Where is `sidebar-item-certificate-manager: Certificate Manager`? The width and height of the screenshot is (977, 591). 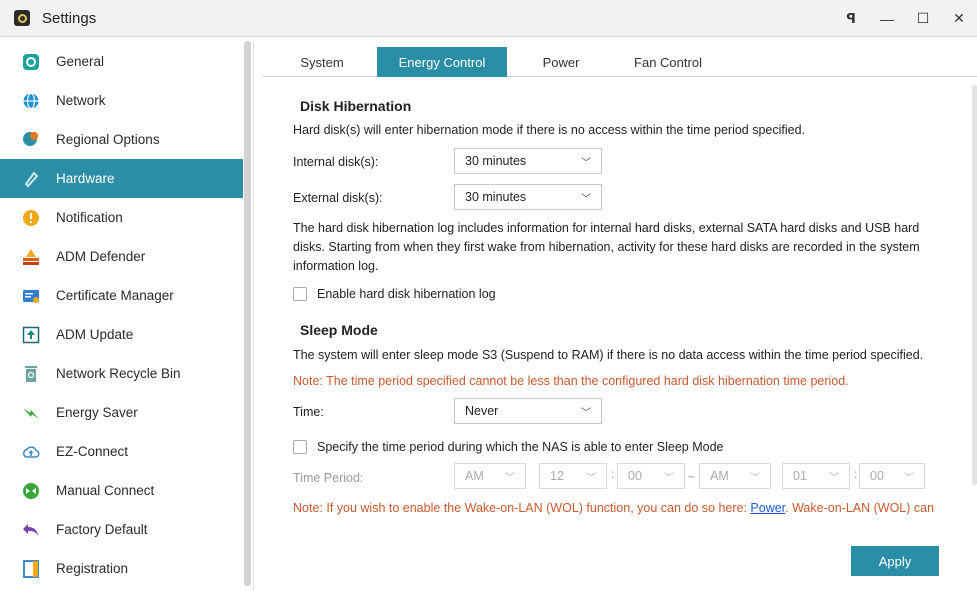 sidebar-item-certificate-manager: Certificate Manager is located at coordinates (121, 295).